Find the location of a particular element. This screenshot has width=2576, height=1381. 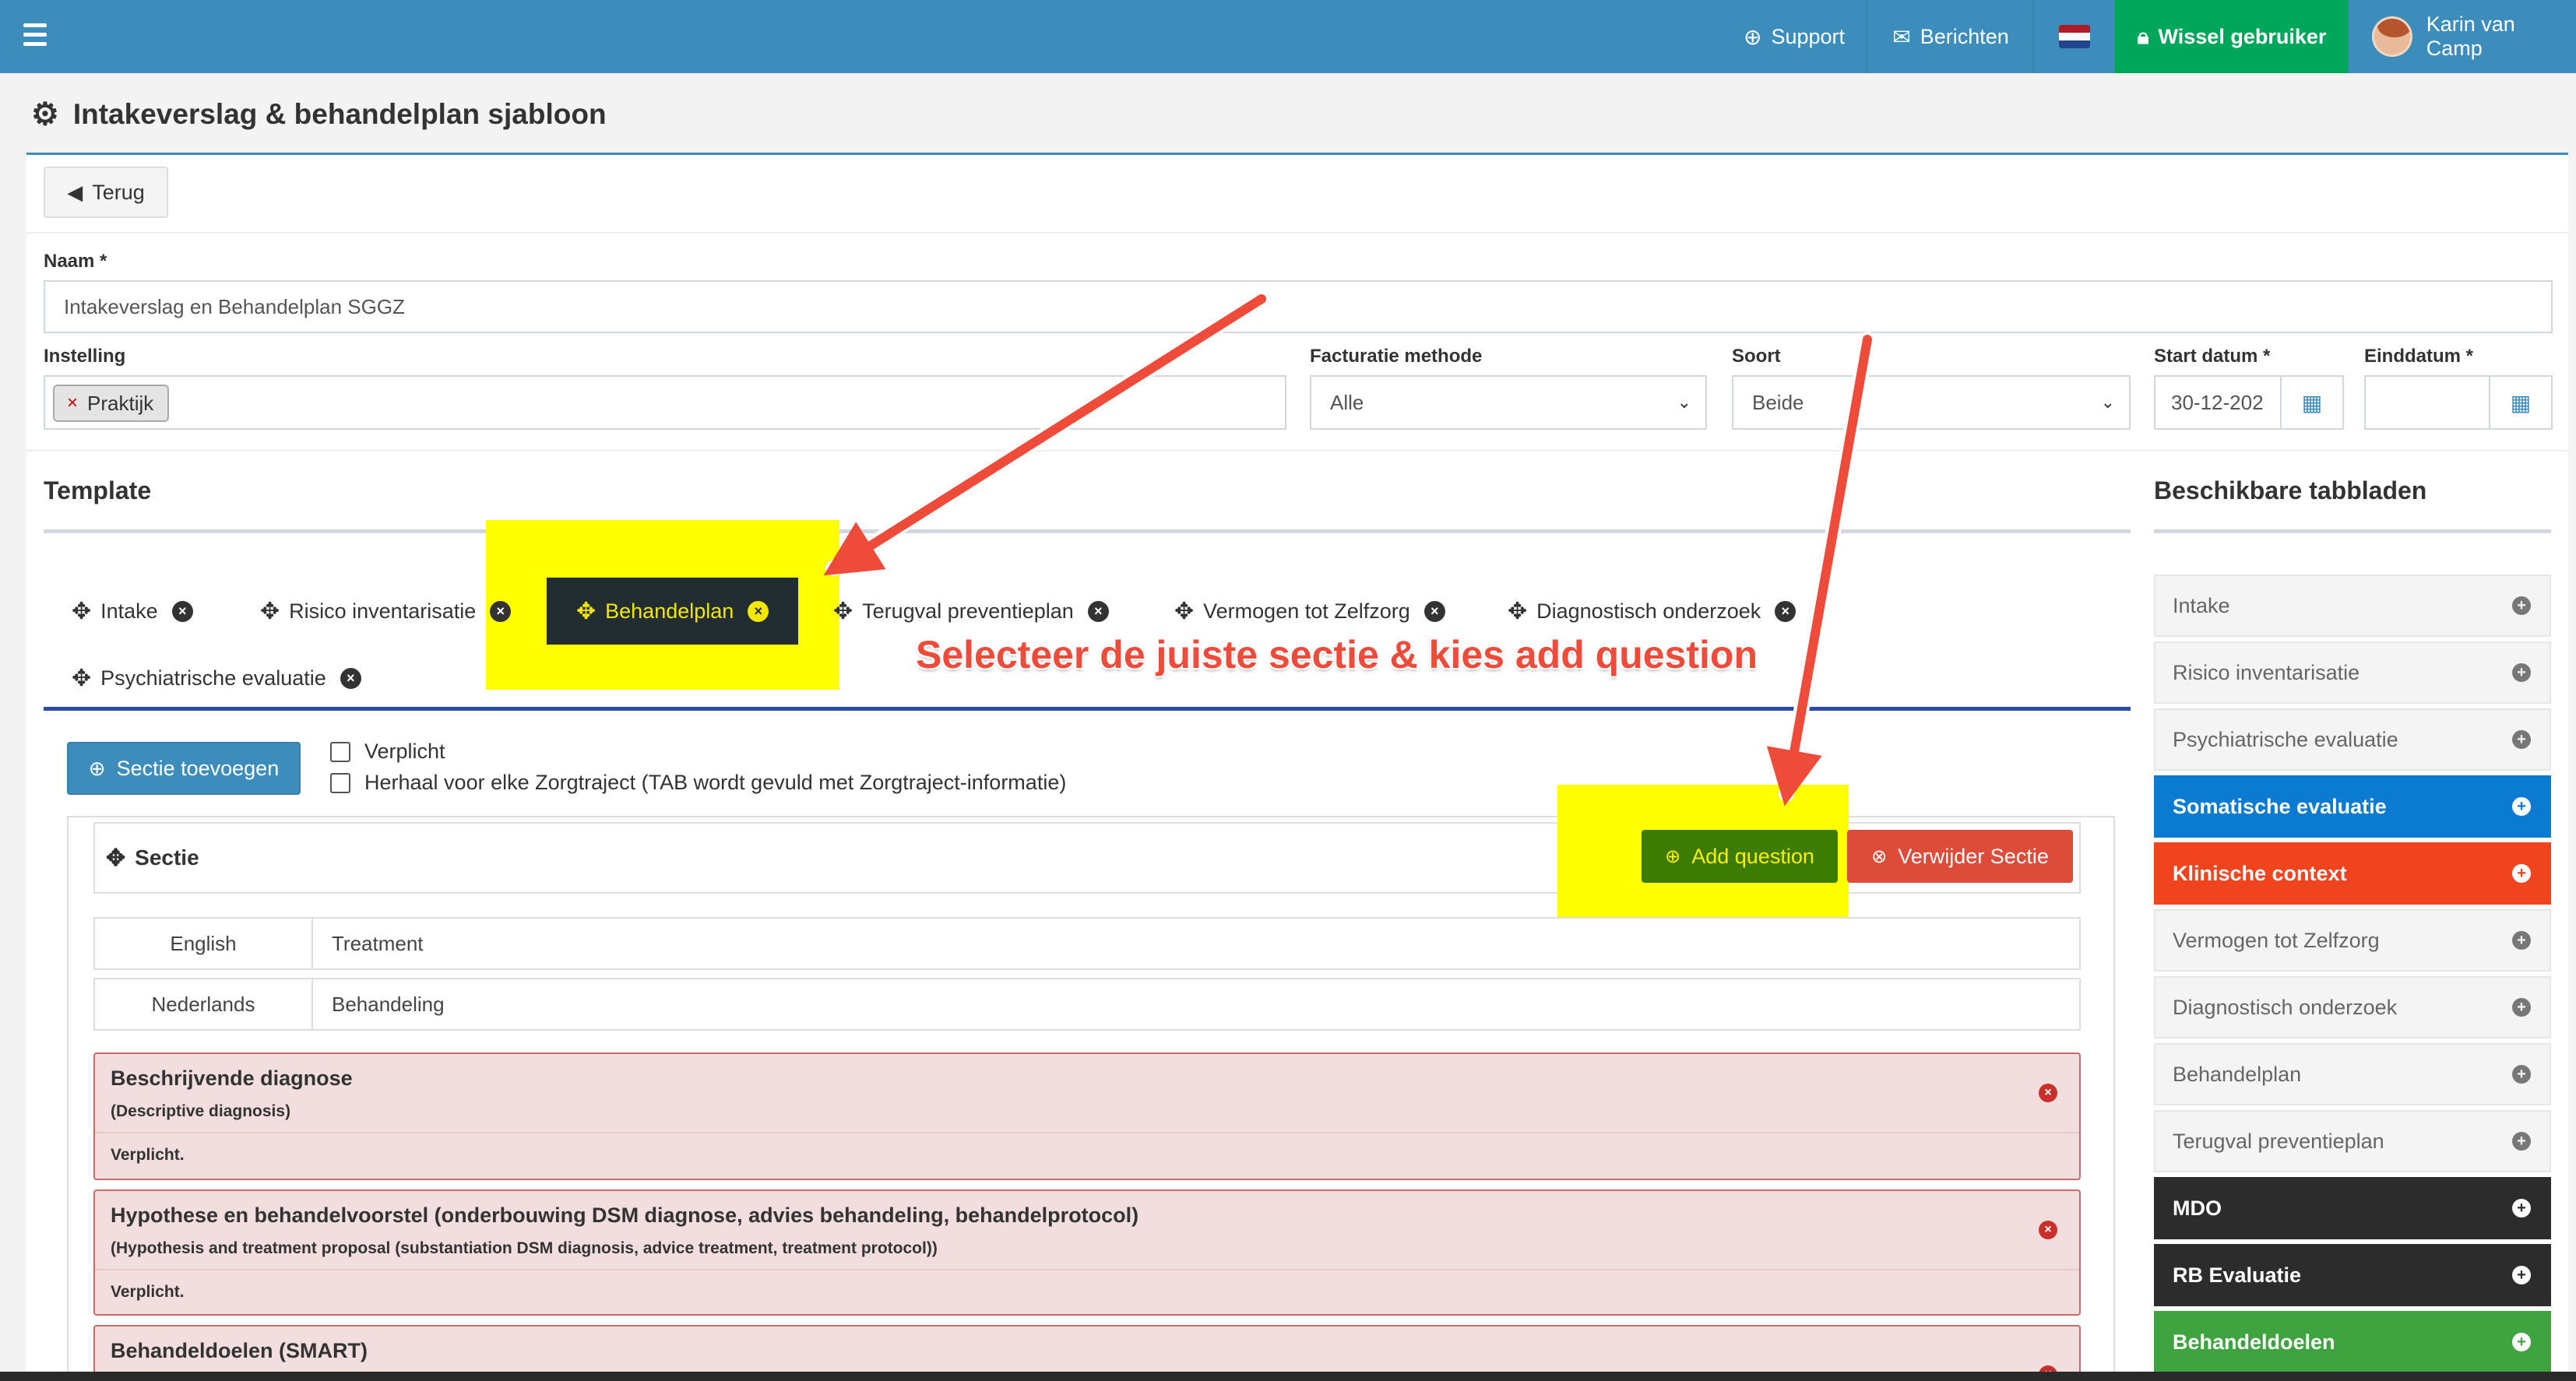

naam-input: Intakeverslag en Behandelplan SGGZ is located at coordinates (1298, 306).